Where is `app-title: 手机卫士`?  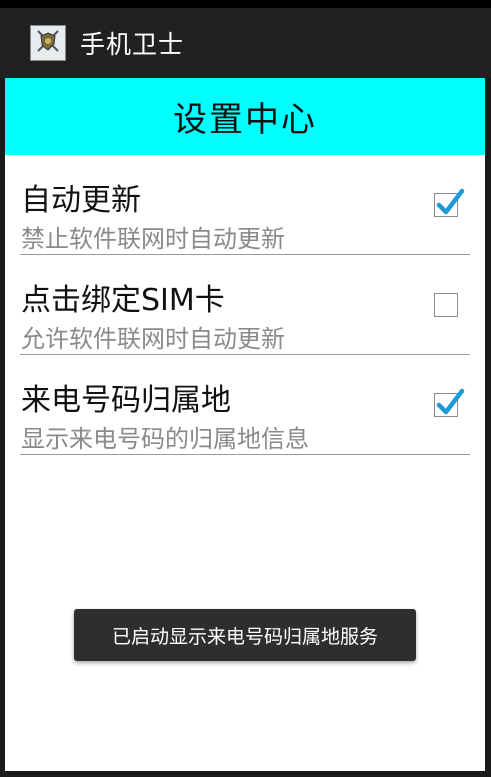 app-title: 手机卫士 is located at coordinates (132, 44).